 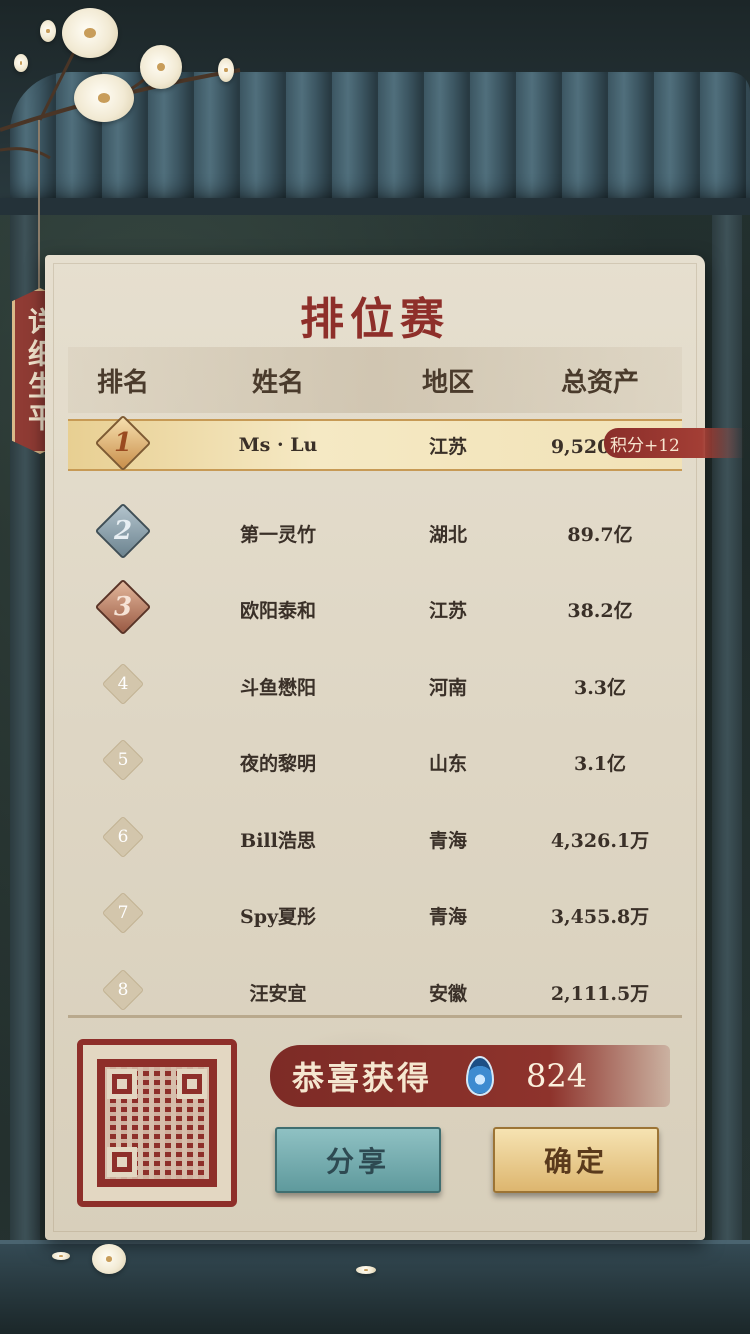 I want to click on header-region: 地区, so click(x=447, y=382).